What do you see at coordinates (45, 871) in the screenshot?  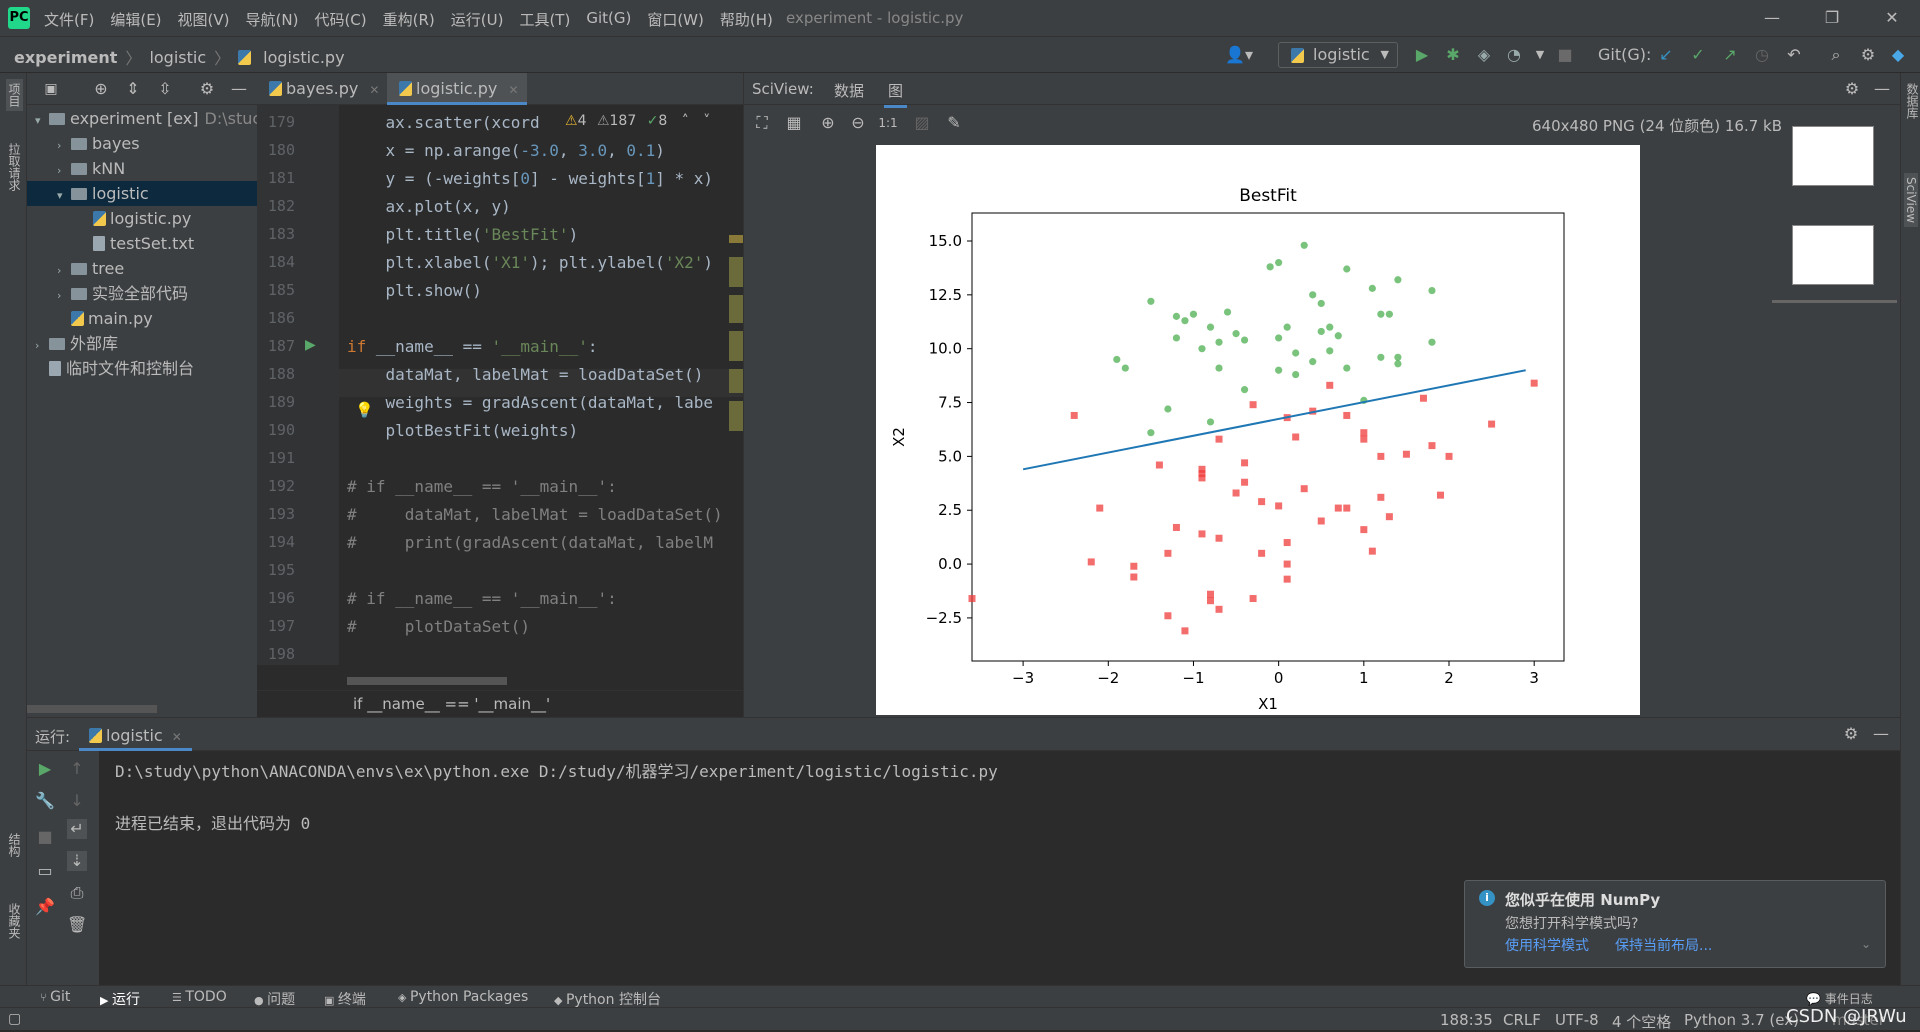 I see `layout-icon: ▭` at bounding box center [45, 871].